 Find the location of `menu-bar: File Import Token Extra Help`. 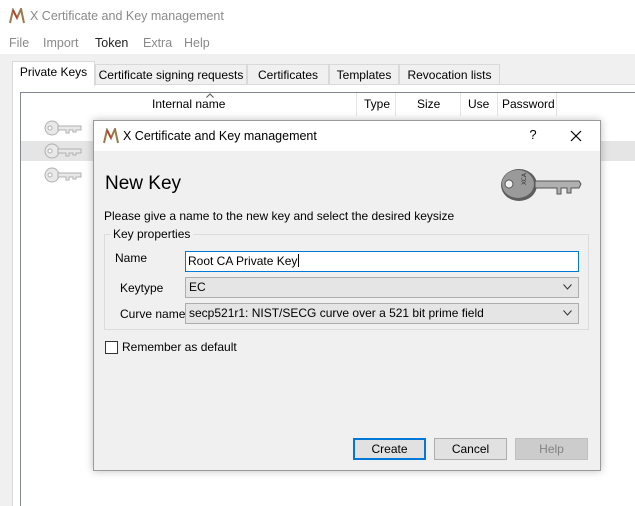

menu-bar: File Import Token Extra Help is located at coordinates (317, 43).